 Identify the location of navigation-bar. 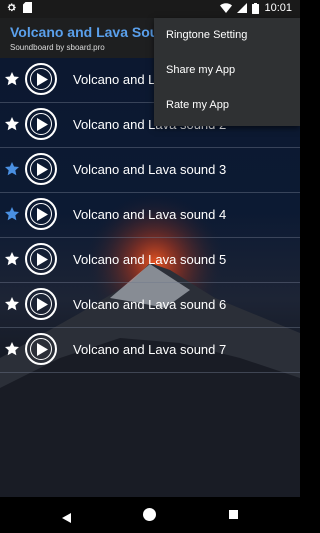
(150, 515).